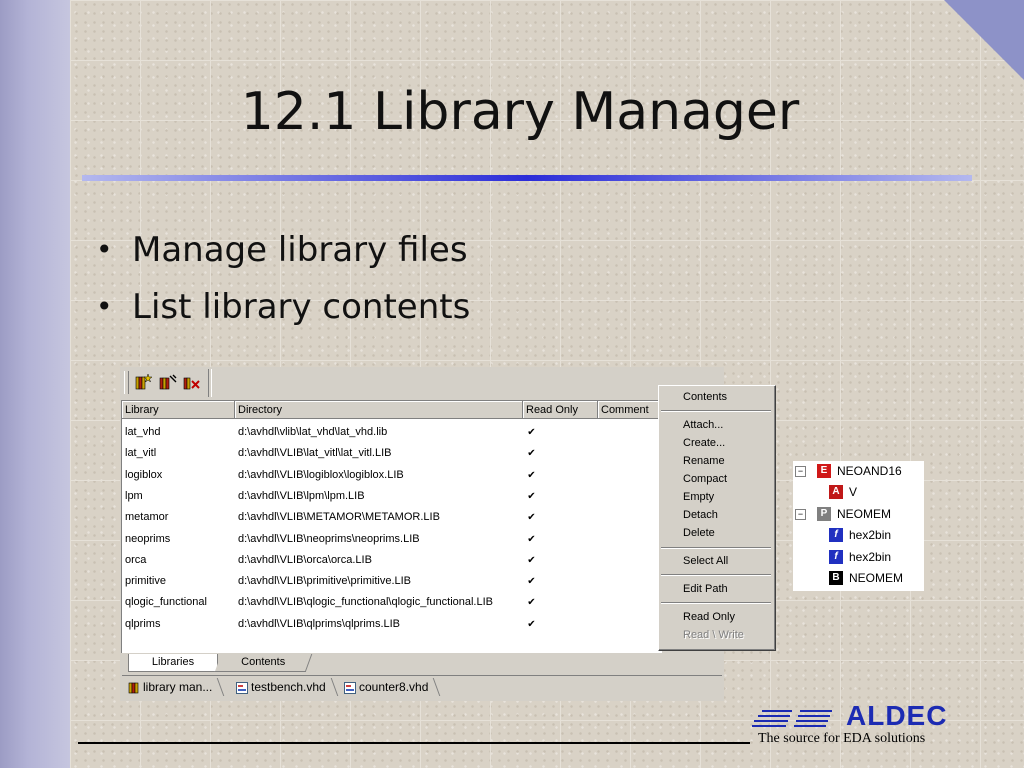  I want to click on menu-item-detach: Detach, so click(700, 515).